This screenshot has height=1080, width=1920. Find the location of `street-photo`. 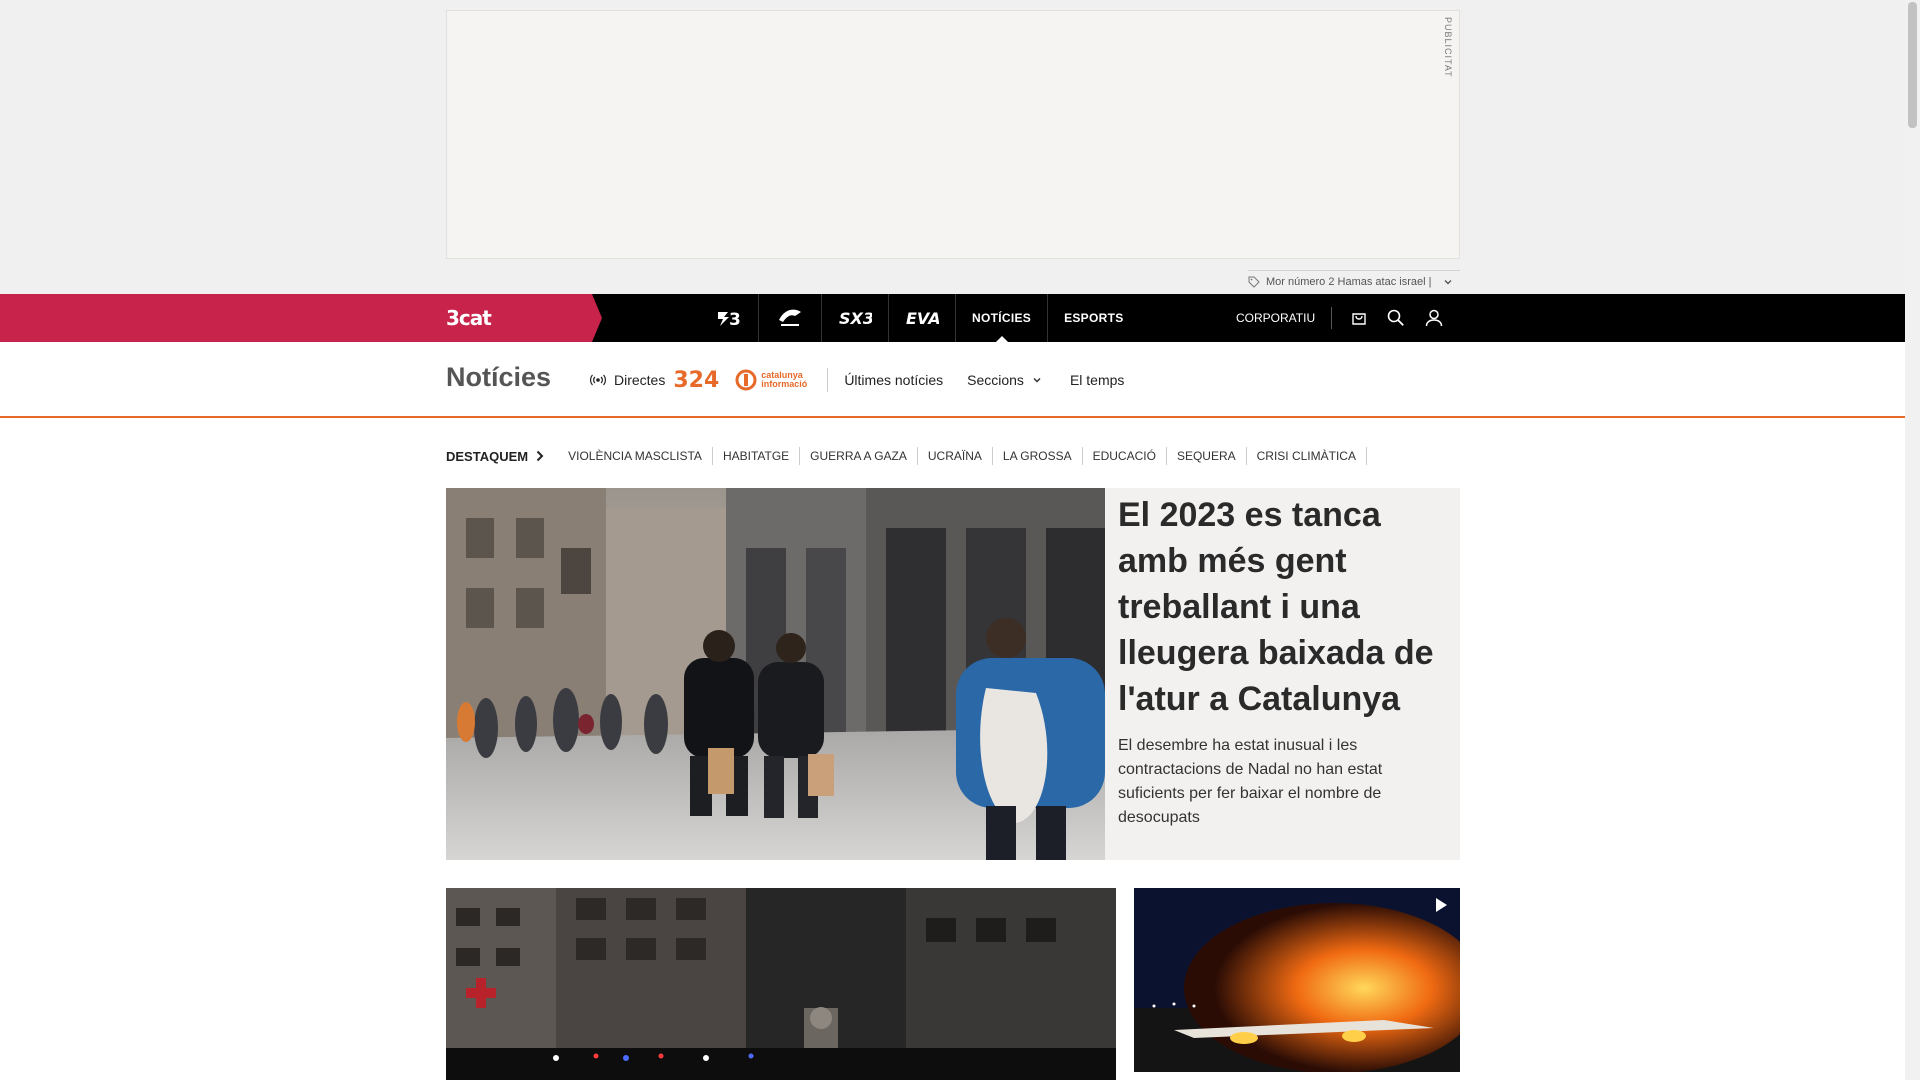

street-photo is located at coordinates (775, 674).